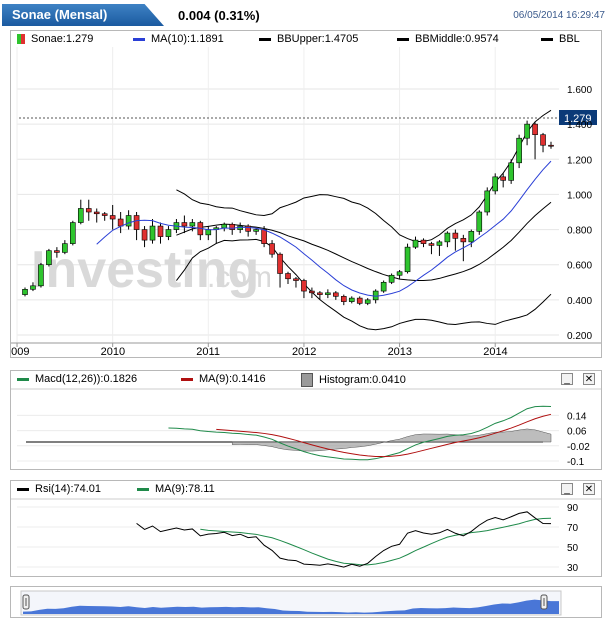 The width and height of the screenshot is (613, 627). Describe the element at coordinates (68, 489) in the screenshot. I see `legend-rsi-text: Rsi(14):74.01` at that location.